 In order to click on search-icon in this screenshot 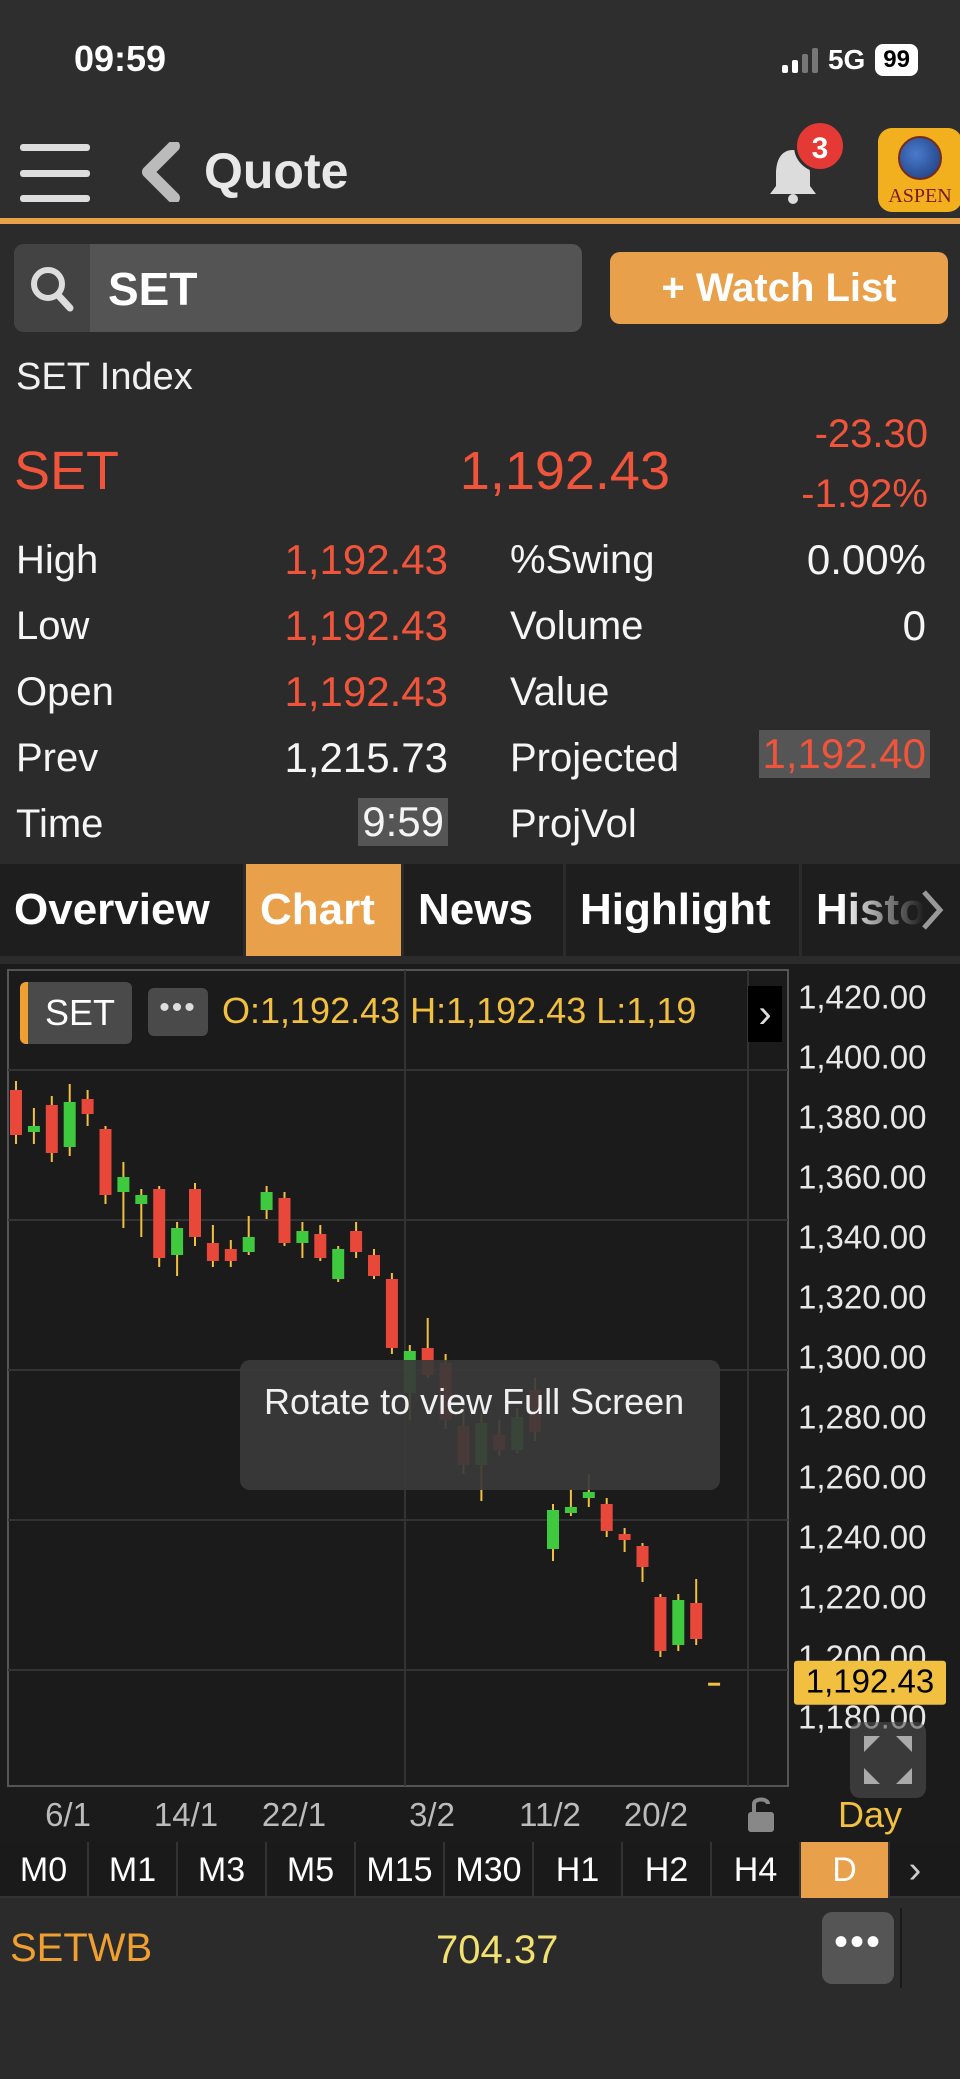, I will do `click(52, 289)`.